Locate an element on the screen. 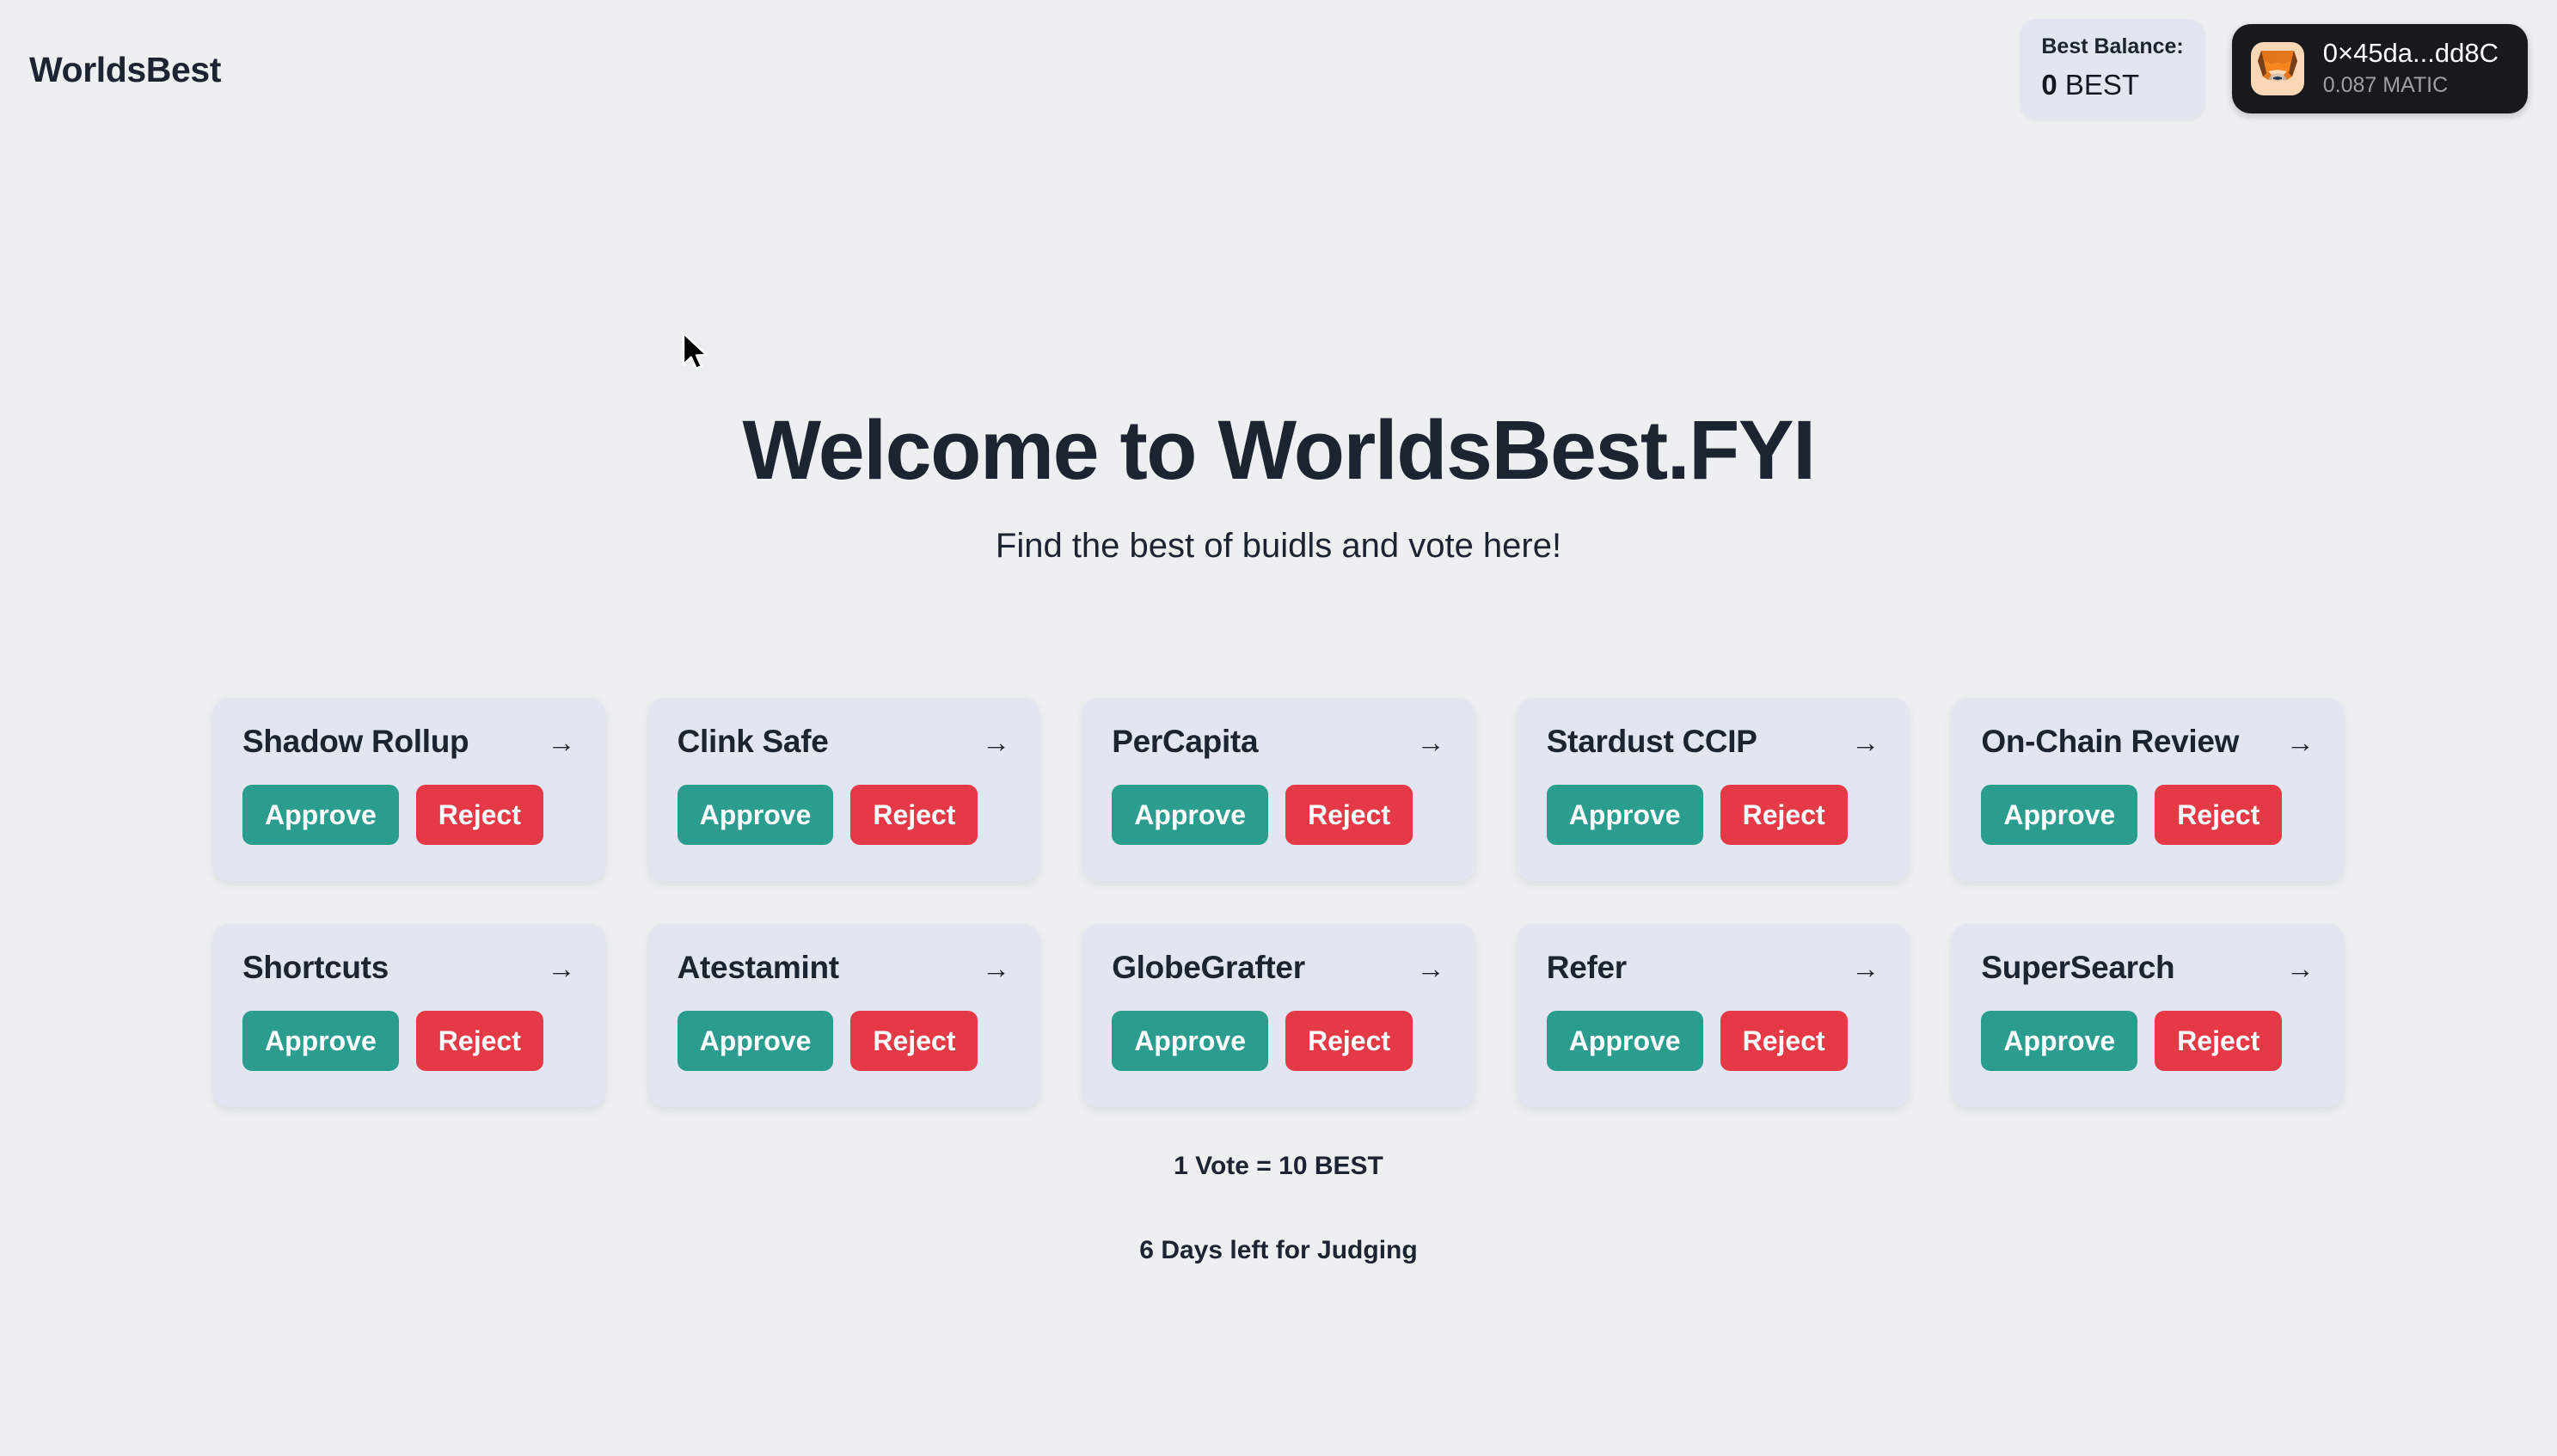  project-card: Refer → Approve Reject is located at coordinates (1713, 1016).